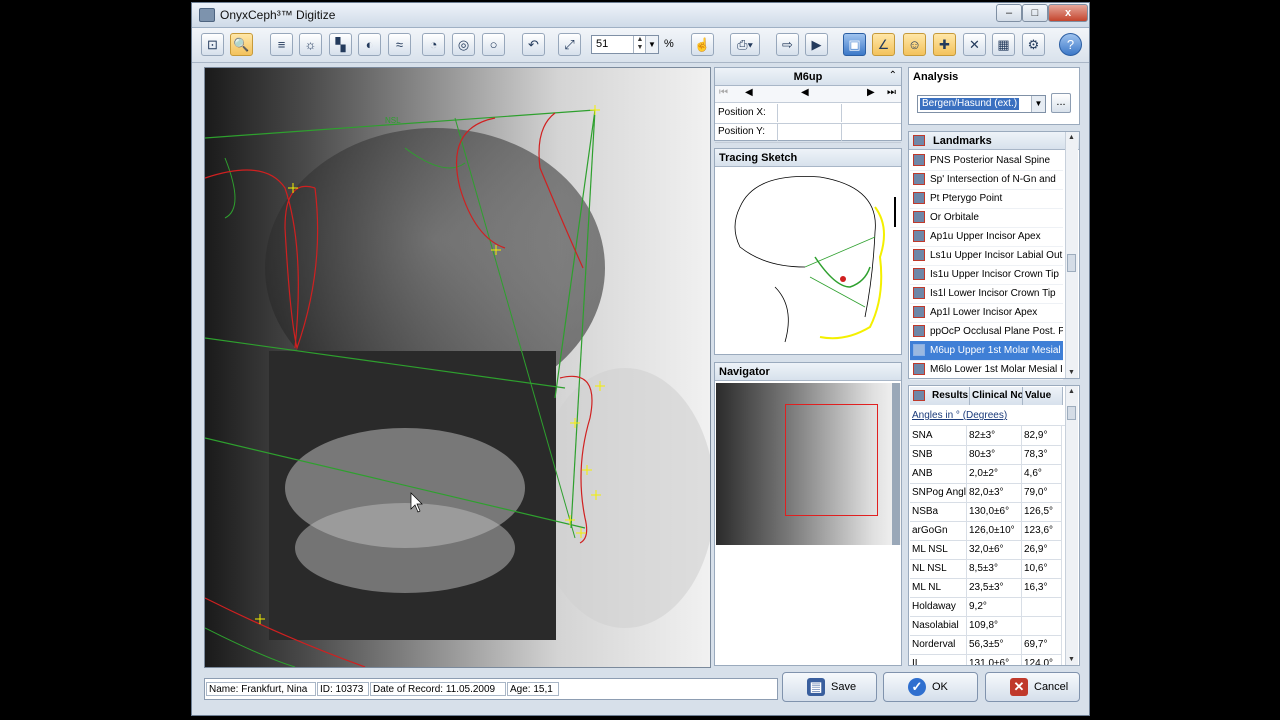  What do you see at coordinates (1068, 13) in the screenshot?
I see `close-button: x` at bounding box center [1068, 13].